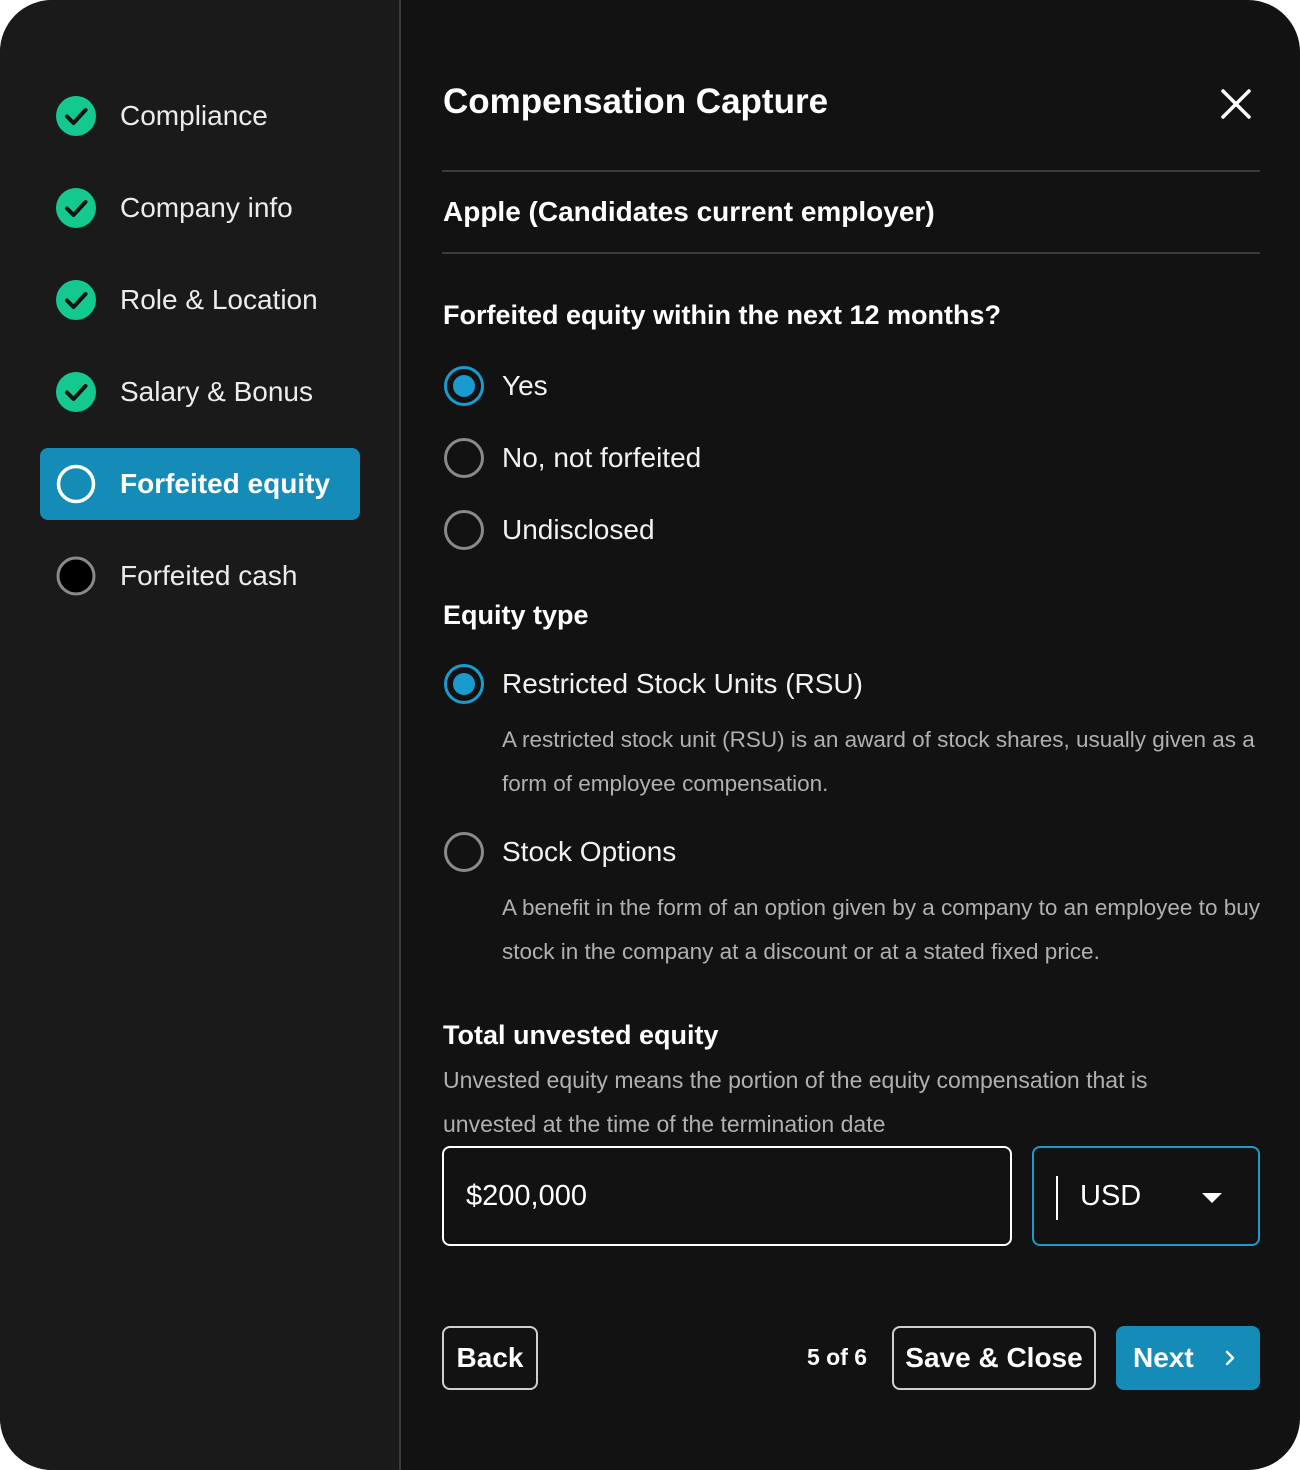  Describe the element at coordinates (209, 575) in the screenshot. I see `step-label: Forfeited cash` at that location.